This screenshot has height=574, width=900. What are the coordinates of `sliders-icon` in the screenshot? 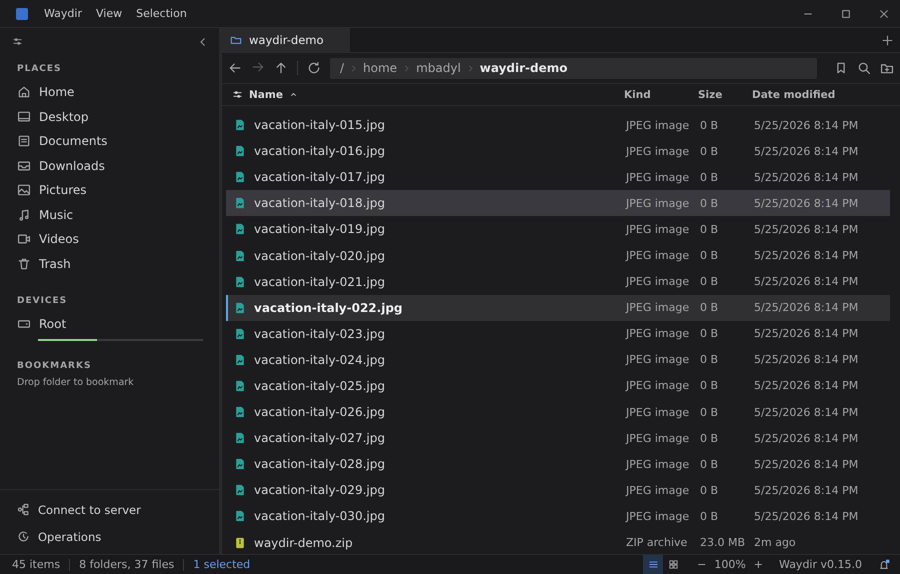 It's located at (17, 41).